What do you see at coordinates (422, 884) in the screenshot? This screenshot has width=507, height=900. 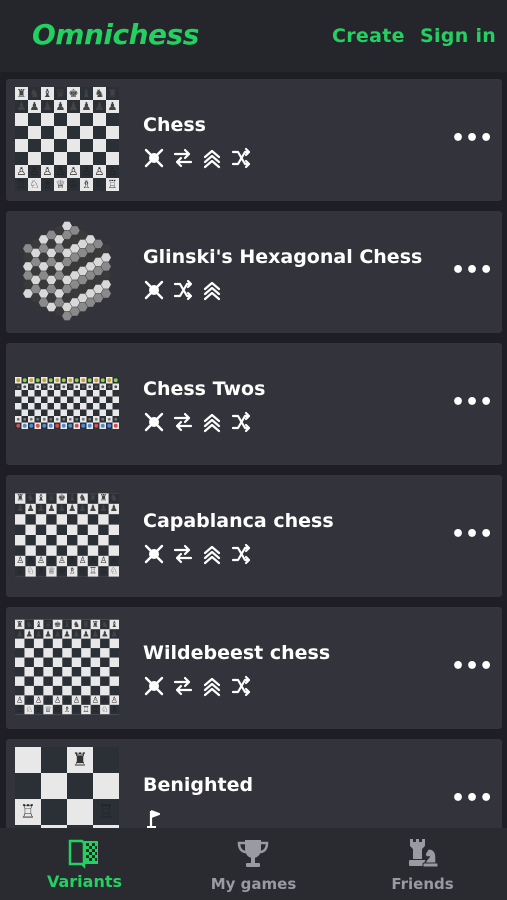 I see `tab-label: Friends` at bounding box center [422, 884].